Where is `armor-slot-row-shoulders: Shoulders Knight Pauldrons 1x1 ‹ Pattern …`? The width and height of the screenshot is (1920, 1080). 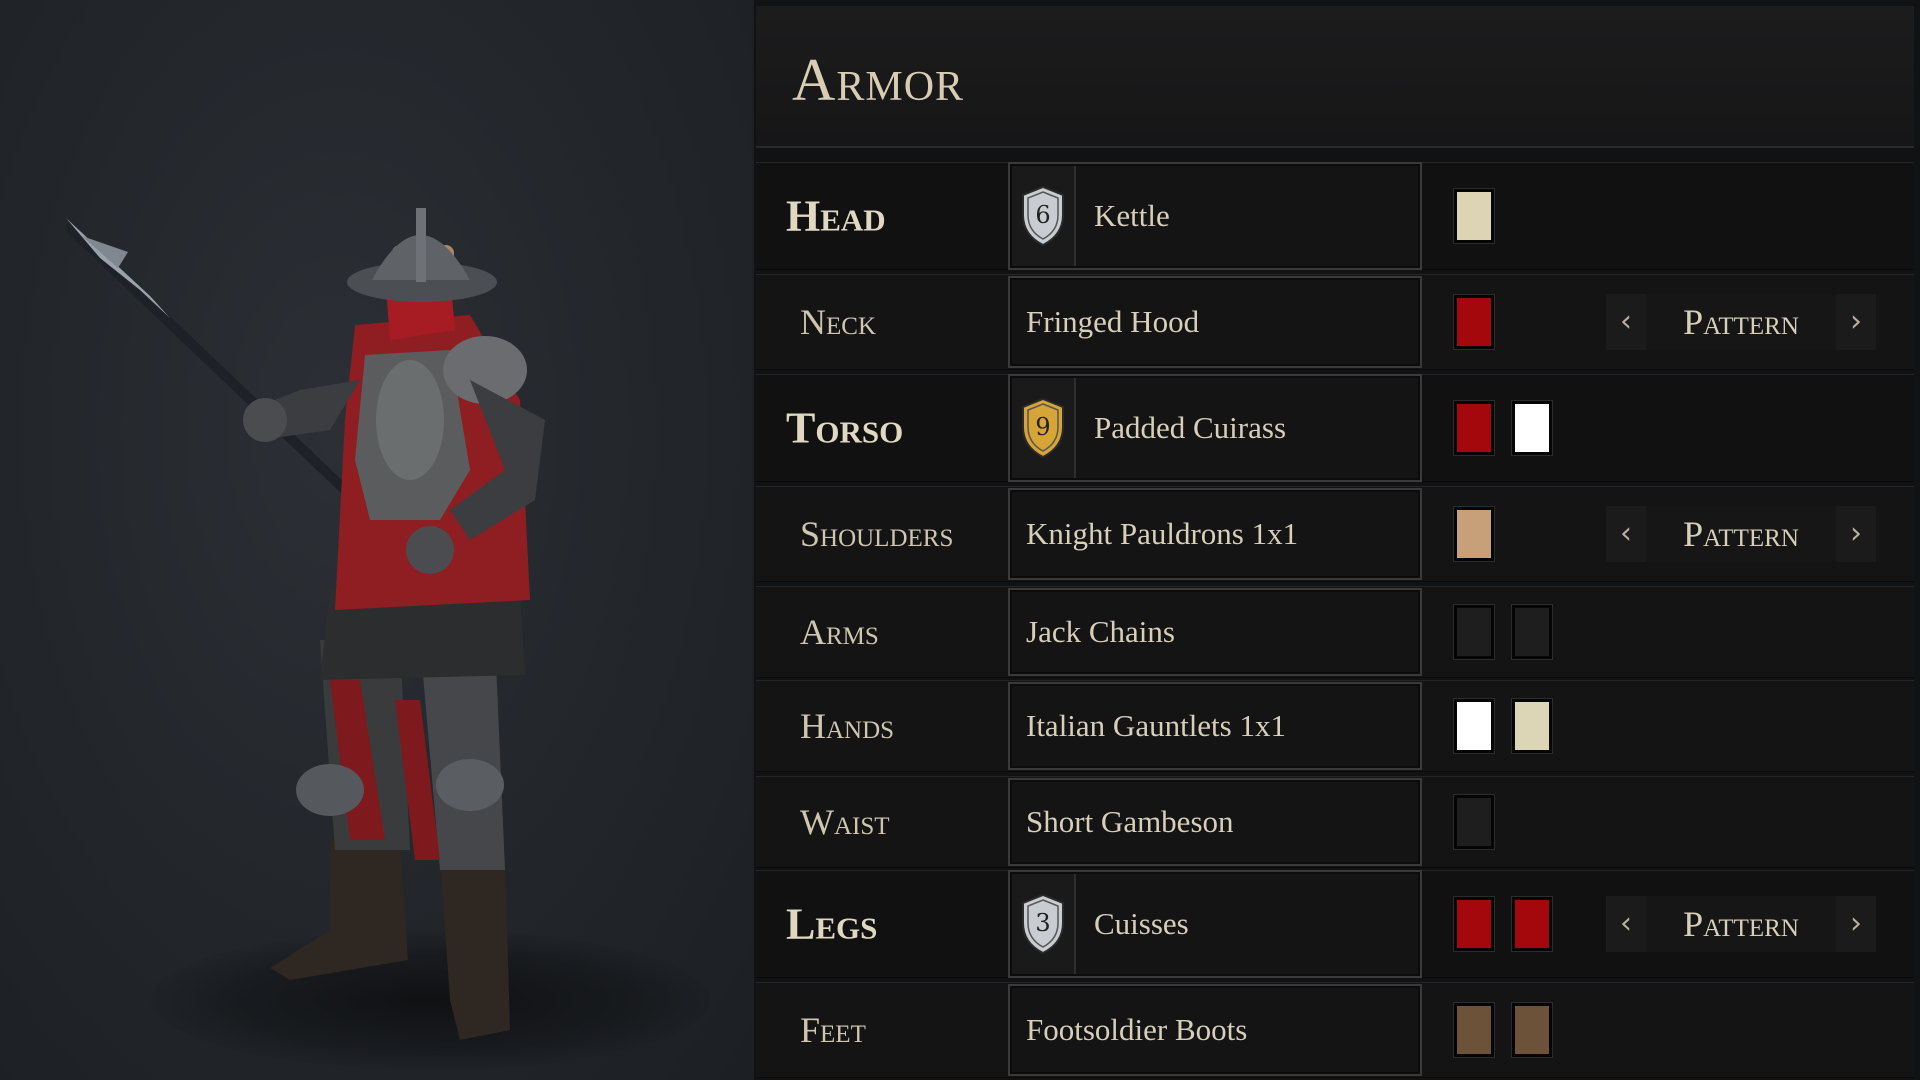
armor-slot-row-shoulders: Shoulders Knight Pauldrons 1x1 ‹ Pattern … is located at coordinates (1335, 534).